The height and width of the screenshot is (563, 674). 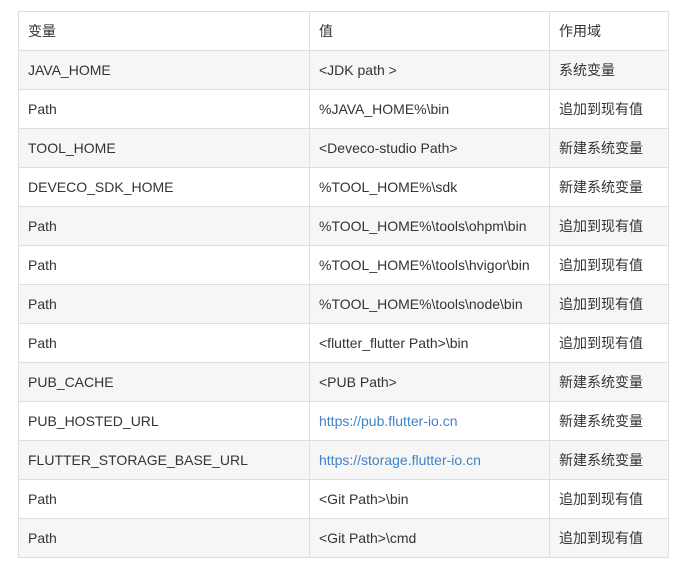 I want to click on cell-value: <Git Path>\bin, so click(x=429, y=499).